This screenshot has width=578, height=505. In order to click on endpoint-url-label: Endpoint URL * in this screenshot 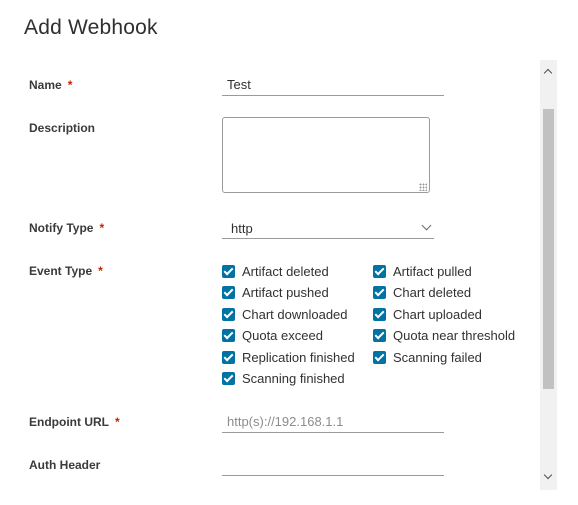, I will do `click(74, 422)`.